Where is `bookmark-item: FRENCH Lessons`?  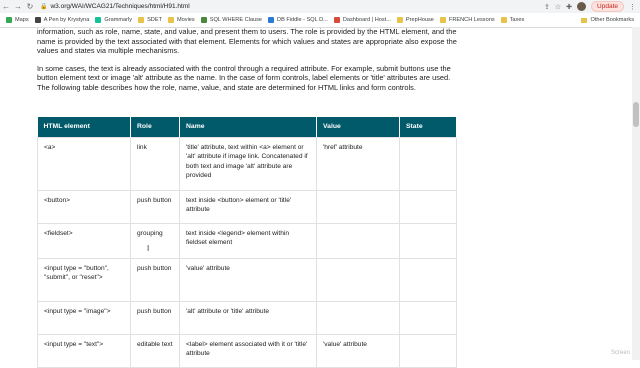
bookmark-item: FRENCH Lessons is located at coordinates (467, 20).